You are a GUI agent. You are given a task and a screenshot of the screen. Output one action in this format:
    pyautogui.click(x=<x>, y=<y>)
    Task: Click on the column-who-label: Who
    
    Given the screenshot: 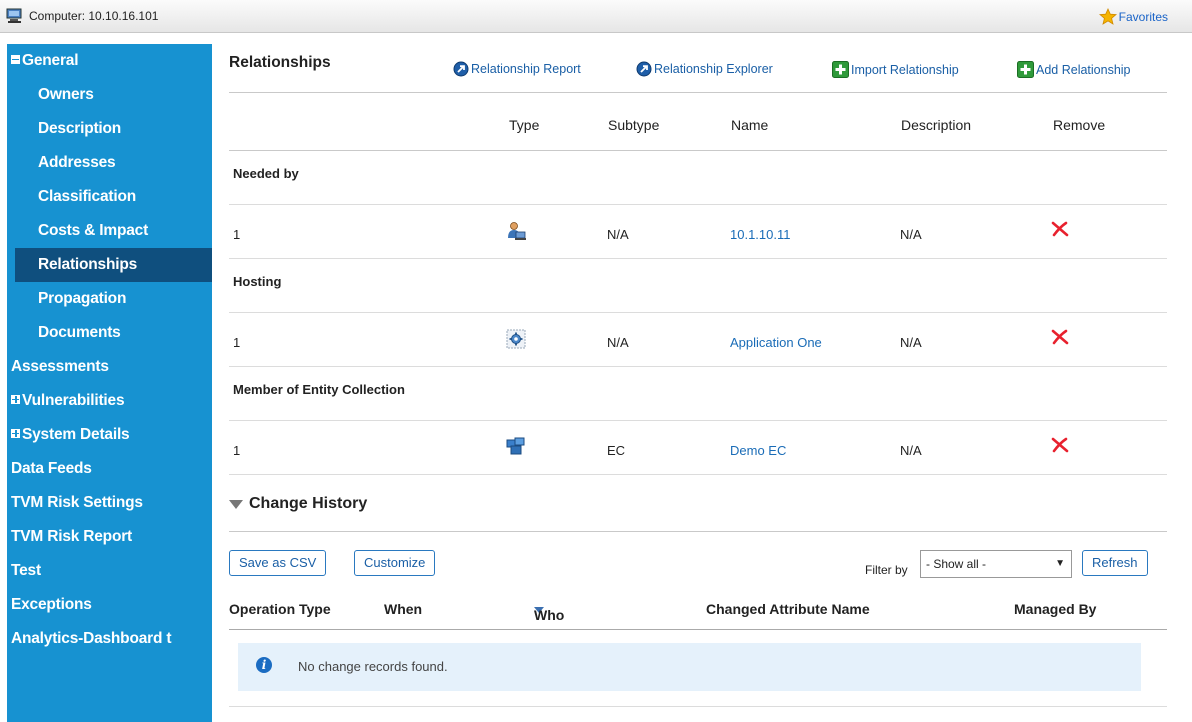 What is the action you would take?
    pyautogui.click(x=549, y=615)
    